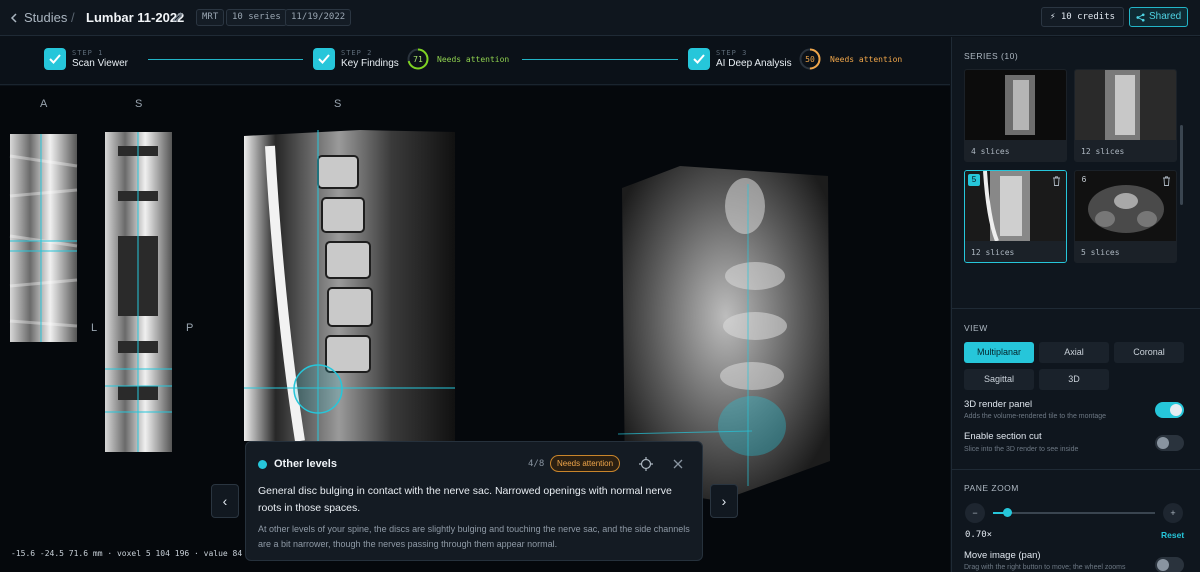 This screenshot has width=1200, height=572. I want to click on share-icon, so click(1140, 17).